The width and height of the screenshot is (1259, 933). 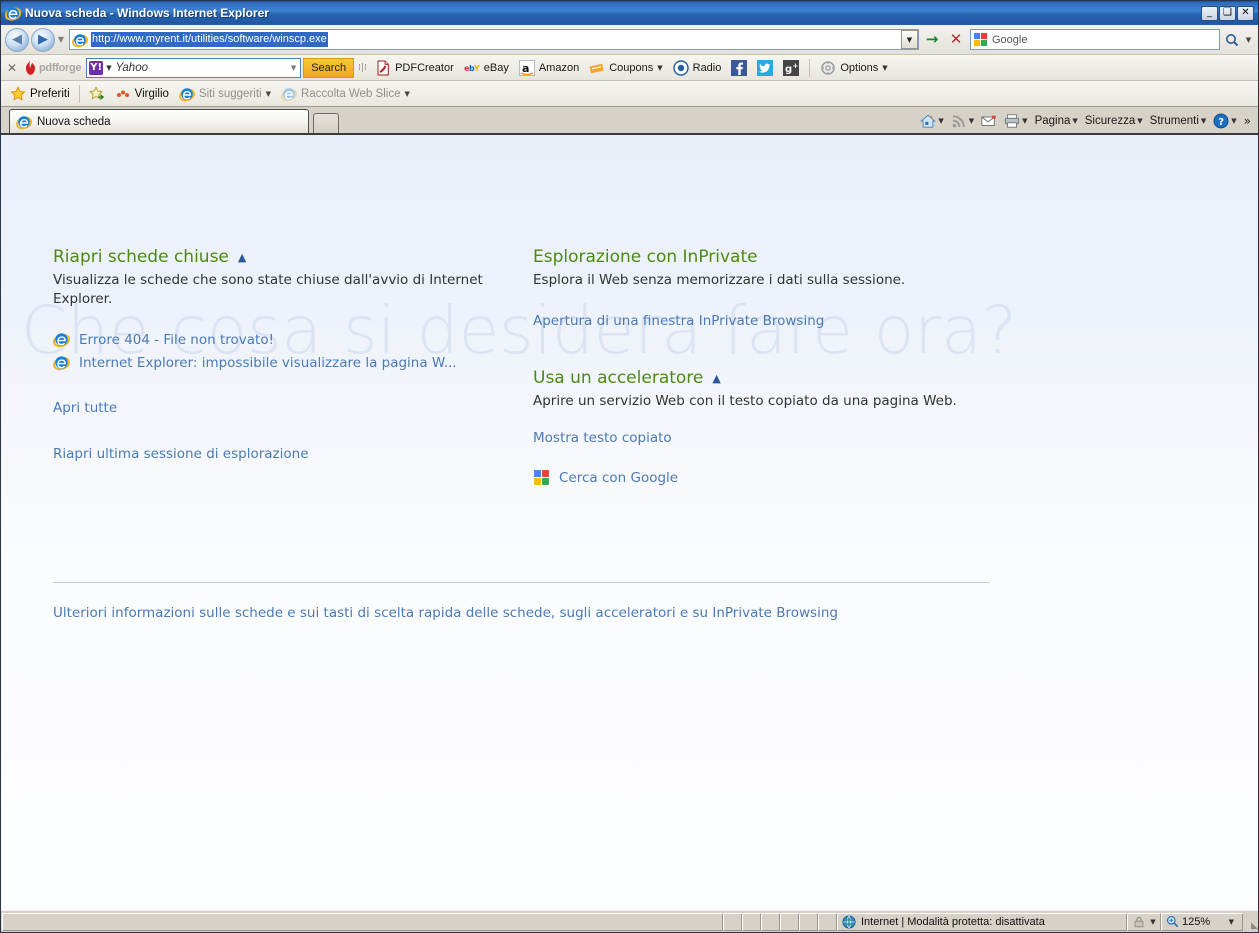 I want to click on stop-button: ✕, so click(x=956, y=40).